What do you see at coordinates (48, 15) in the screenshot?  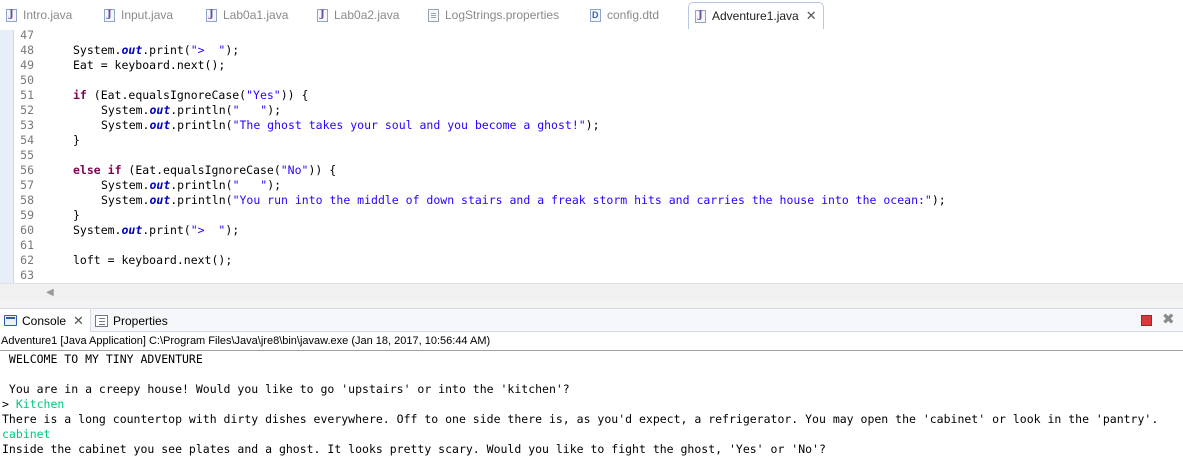 I see `tab-label: Intro.java` at bounding box center [48, 15].